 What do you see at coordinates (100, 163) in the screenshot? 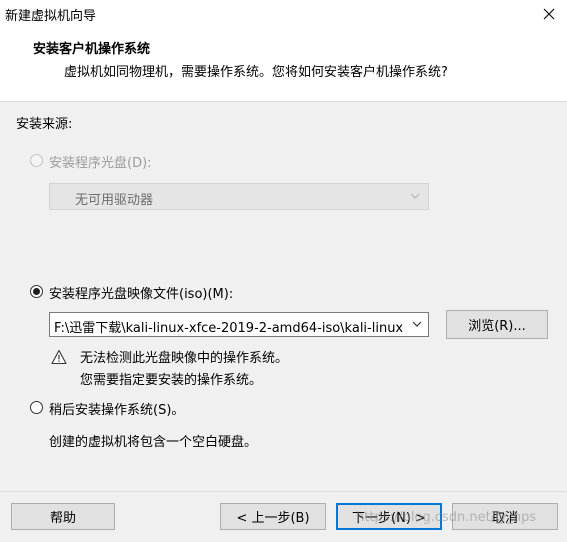
I see `disc-option-label: 安装程序光盘(D):` at bounding box center [100, 163].